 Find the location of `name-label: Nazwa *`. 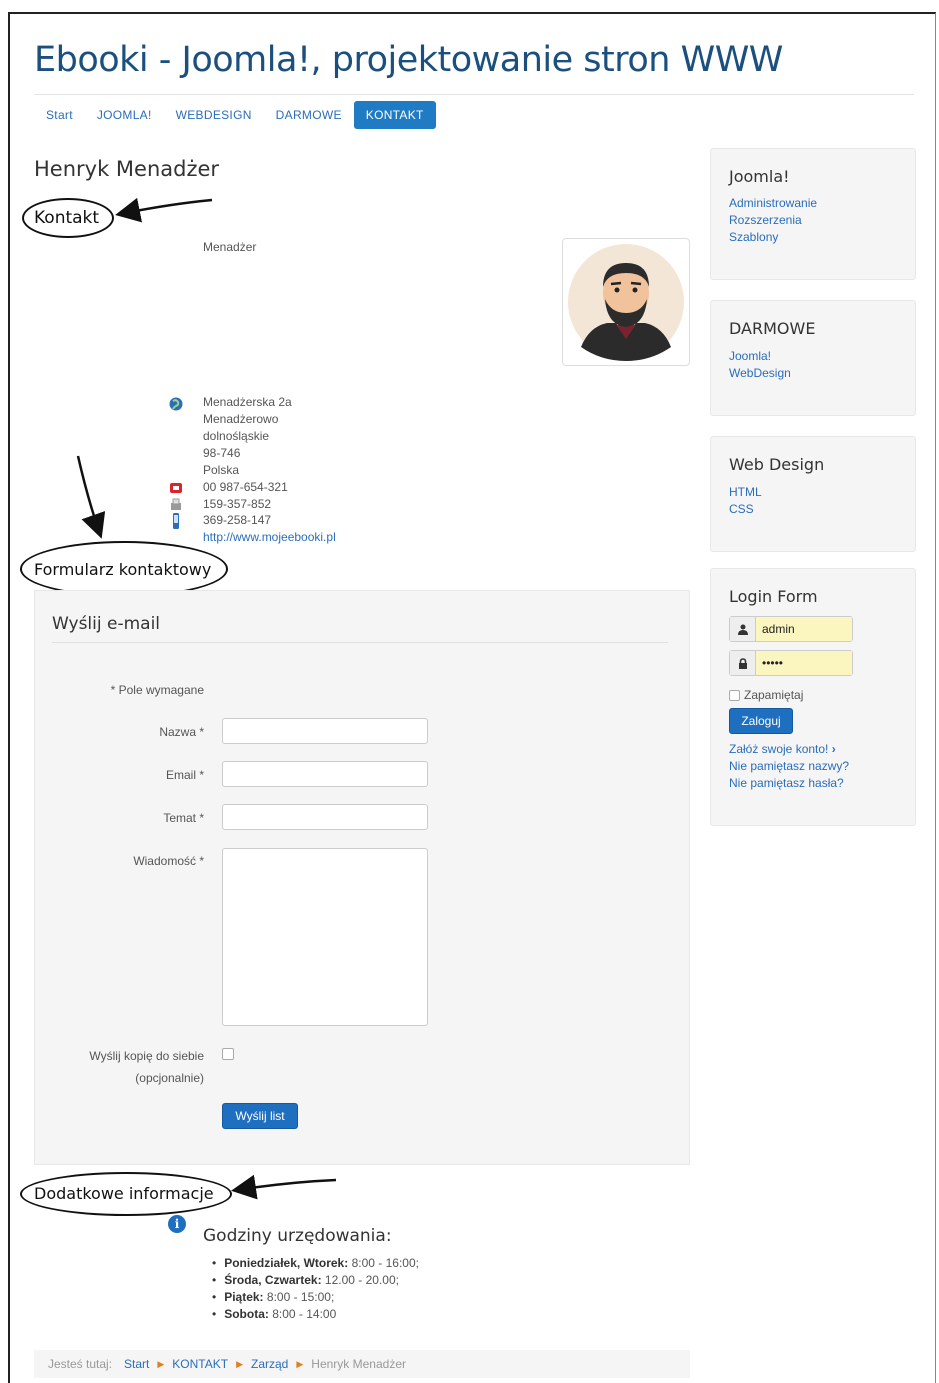

name-label: Nazwa * is located at coordinates (181, 732).